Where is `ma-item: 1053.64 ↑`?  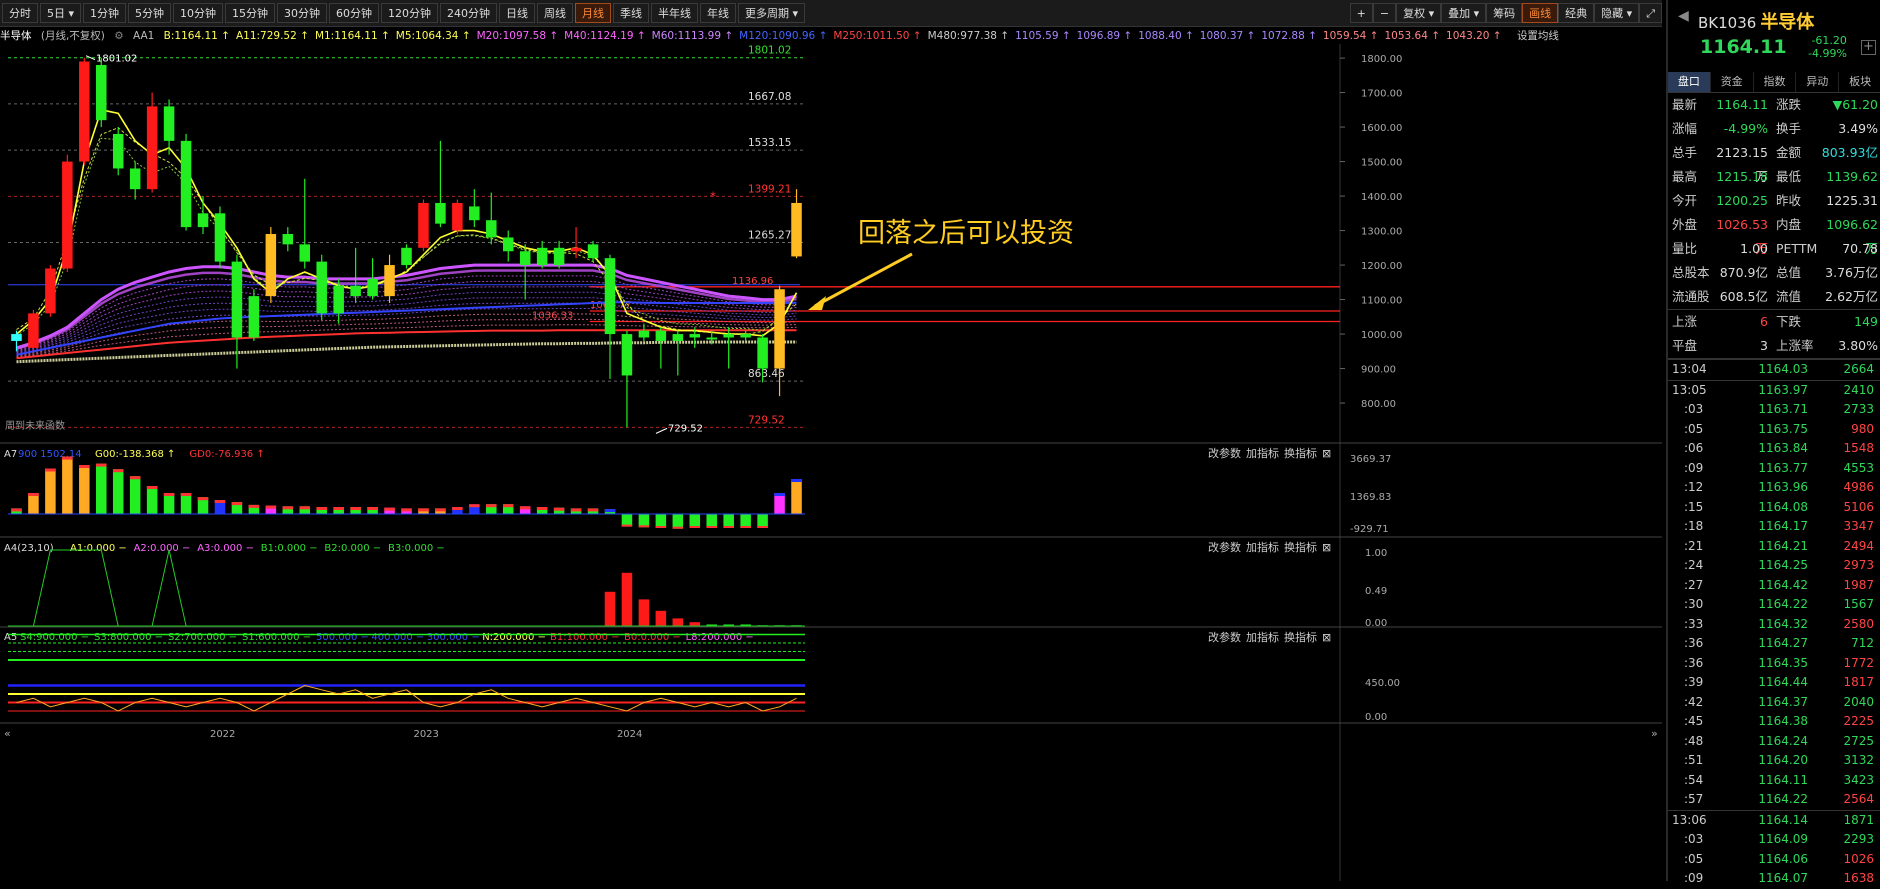 ma-item: 1053.64 ↑ is located at coordinates (1412, 36).